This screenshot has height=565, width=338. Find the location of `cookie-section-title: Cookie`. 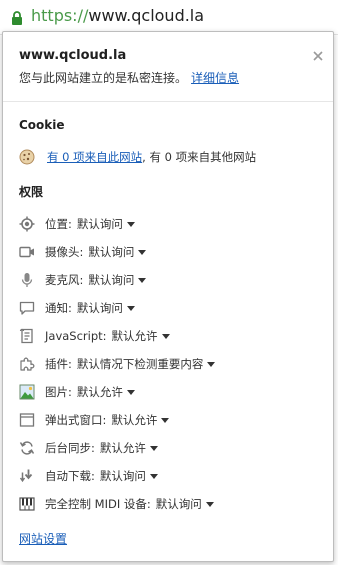

cookie-section-title: Cookie is located at coordinates (42, 125).